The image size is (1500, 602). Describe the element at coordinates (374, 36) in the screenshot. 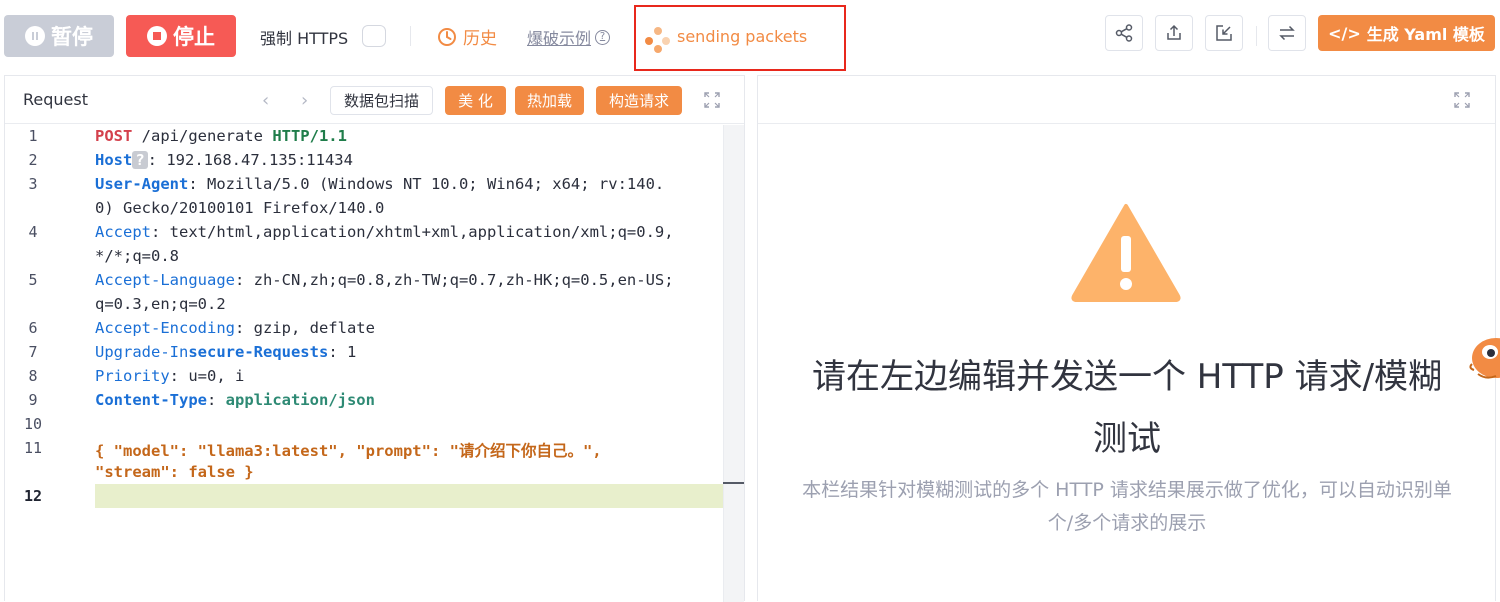

I see `force-https-checkbox` at that location.